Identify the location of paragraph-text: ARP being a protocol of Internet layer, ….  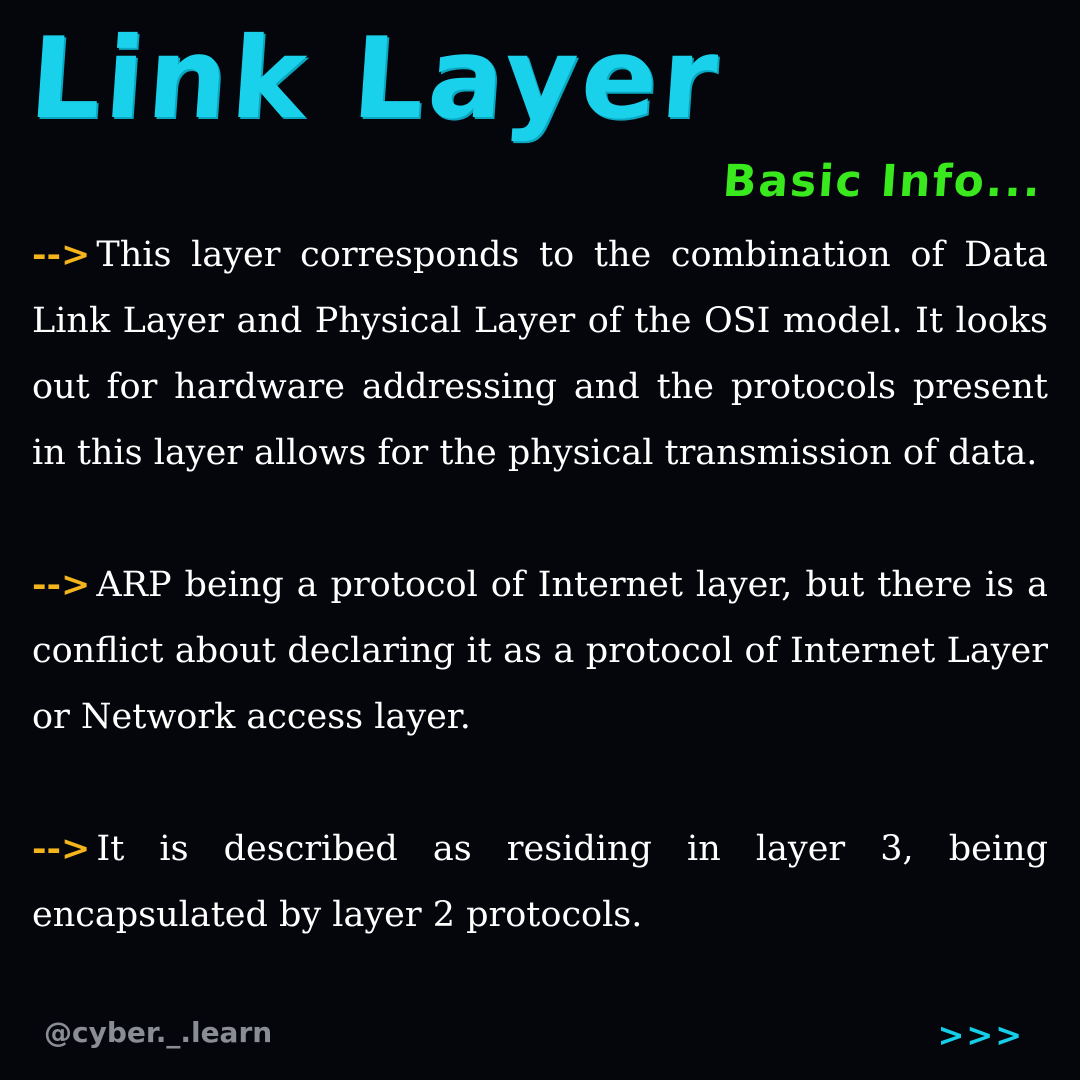
(540, 651).